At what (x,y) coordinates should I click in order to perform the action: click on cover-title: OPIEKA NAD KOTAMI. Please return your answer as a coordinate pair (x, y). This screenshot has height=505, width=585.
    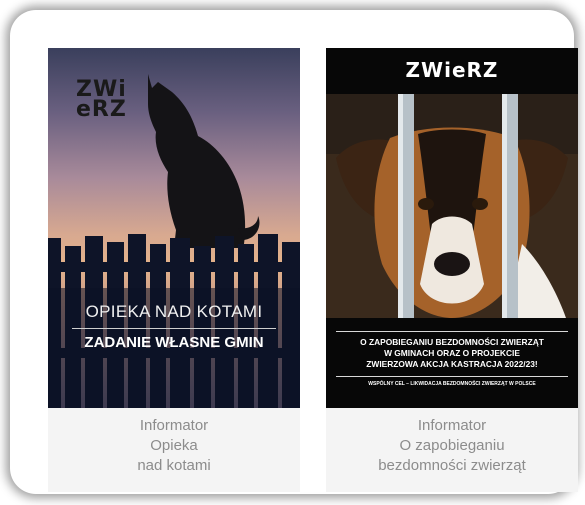
    Looking at the image, I should click on (174, 311).